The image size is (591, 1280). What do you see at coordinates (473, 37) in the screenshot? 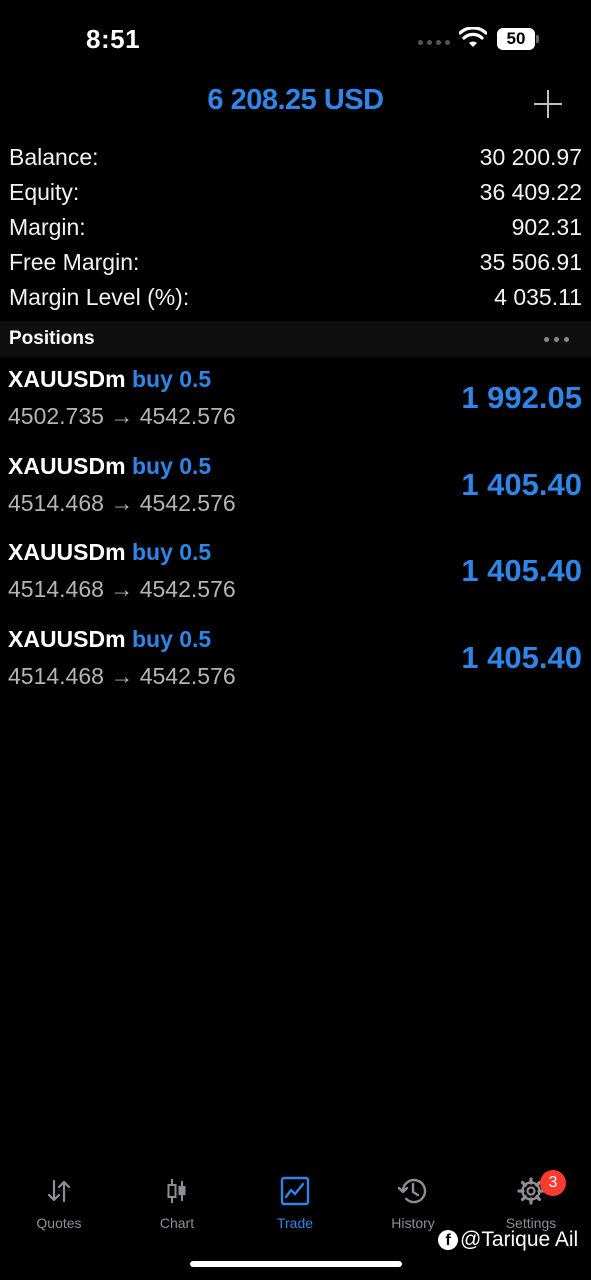
I see `wifi-icon` at bounding box center [473, 37].